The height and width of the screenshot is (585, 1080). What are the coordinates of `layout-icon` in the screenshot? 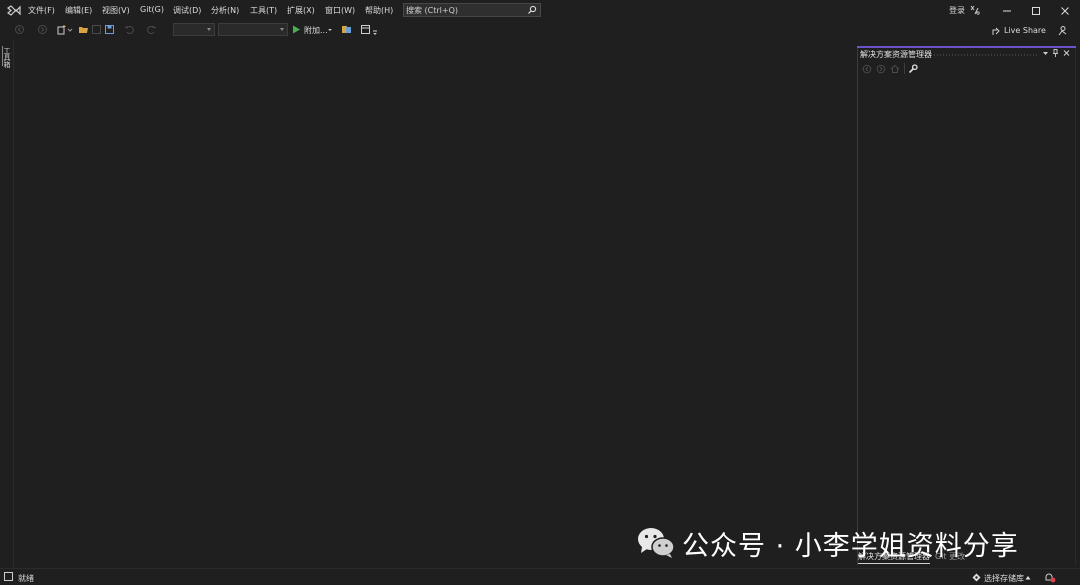 It's located at (365, 29).